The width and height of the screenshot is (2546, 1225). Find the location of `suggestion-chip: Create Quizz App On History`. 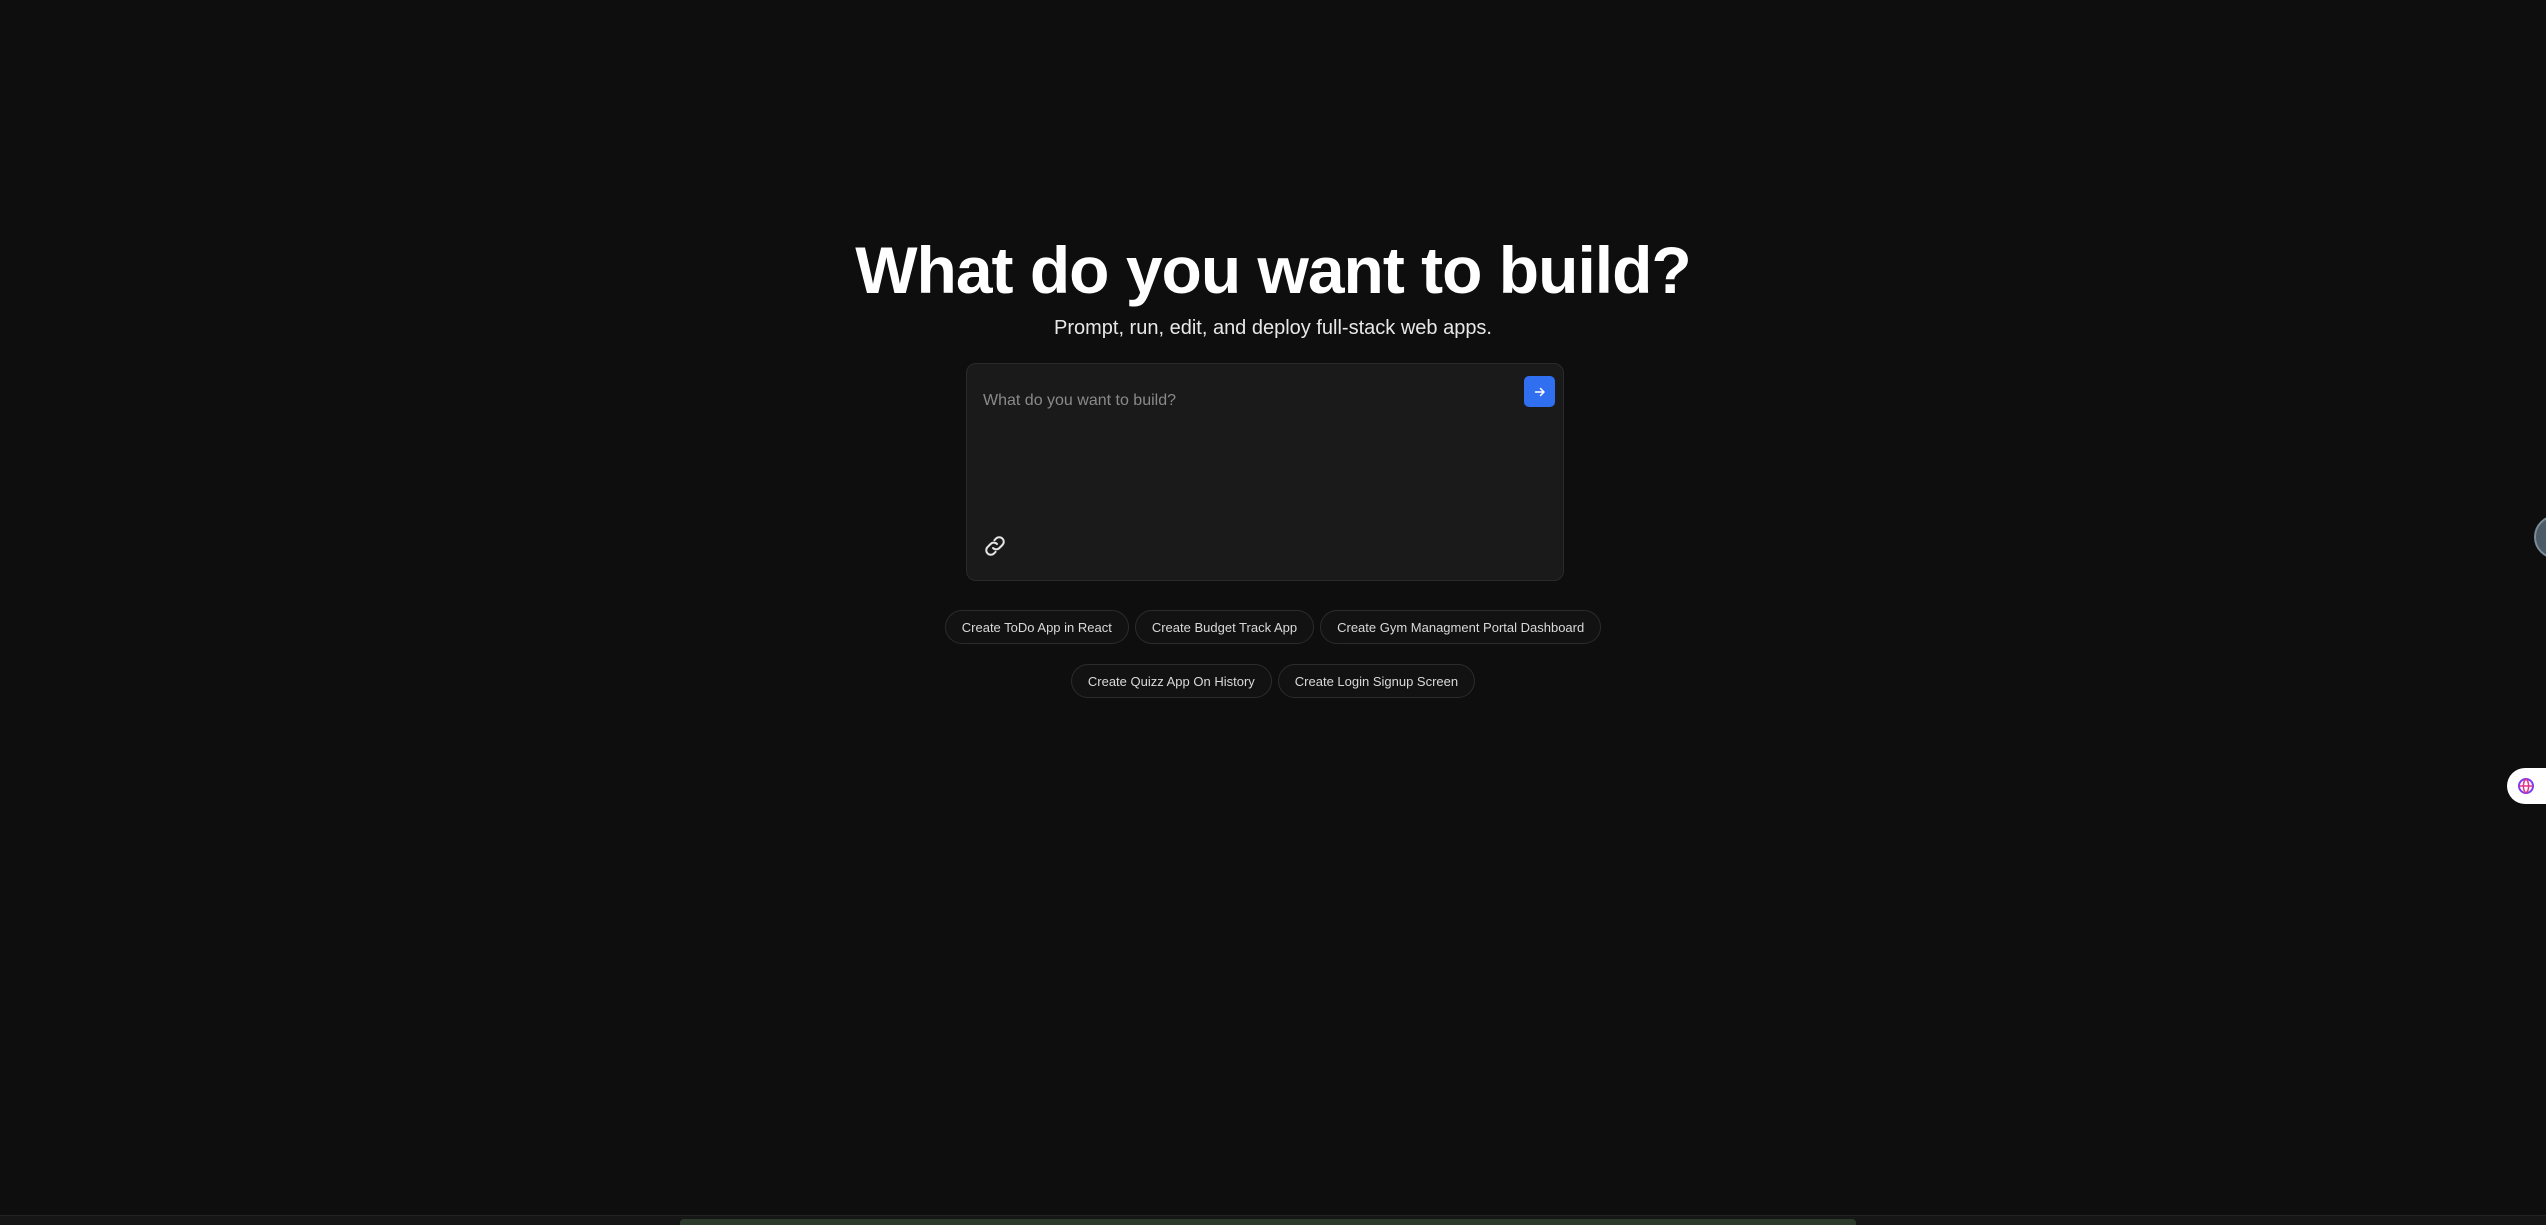

suggestion-chip: Create Quizz App On History is located at coordinates (1171, 681).